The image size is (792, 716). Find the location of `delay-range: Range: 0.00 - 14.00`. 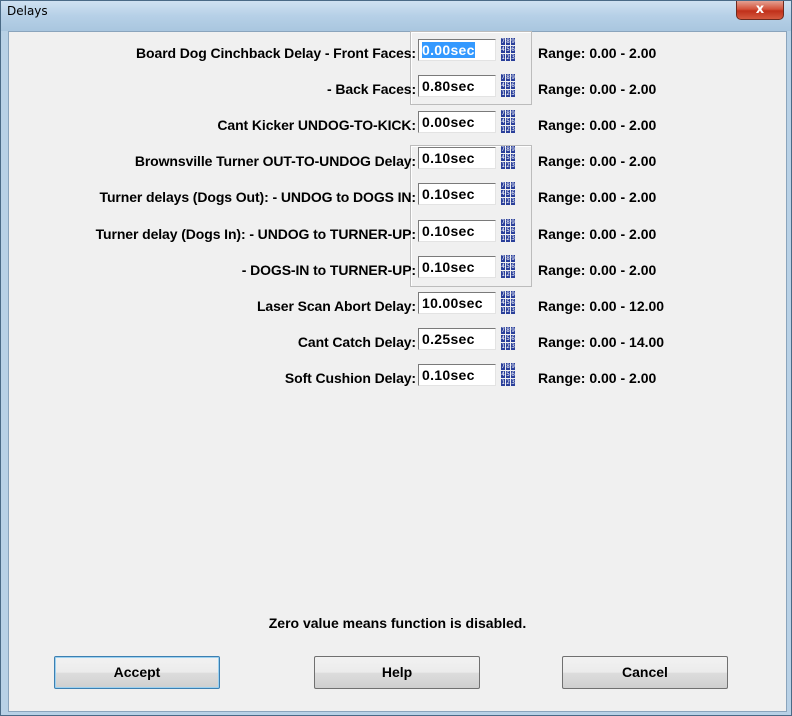

delay-range: Range: 0.00 - 14.00 is located at coordinates (601, 342).